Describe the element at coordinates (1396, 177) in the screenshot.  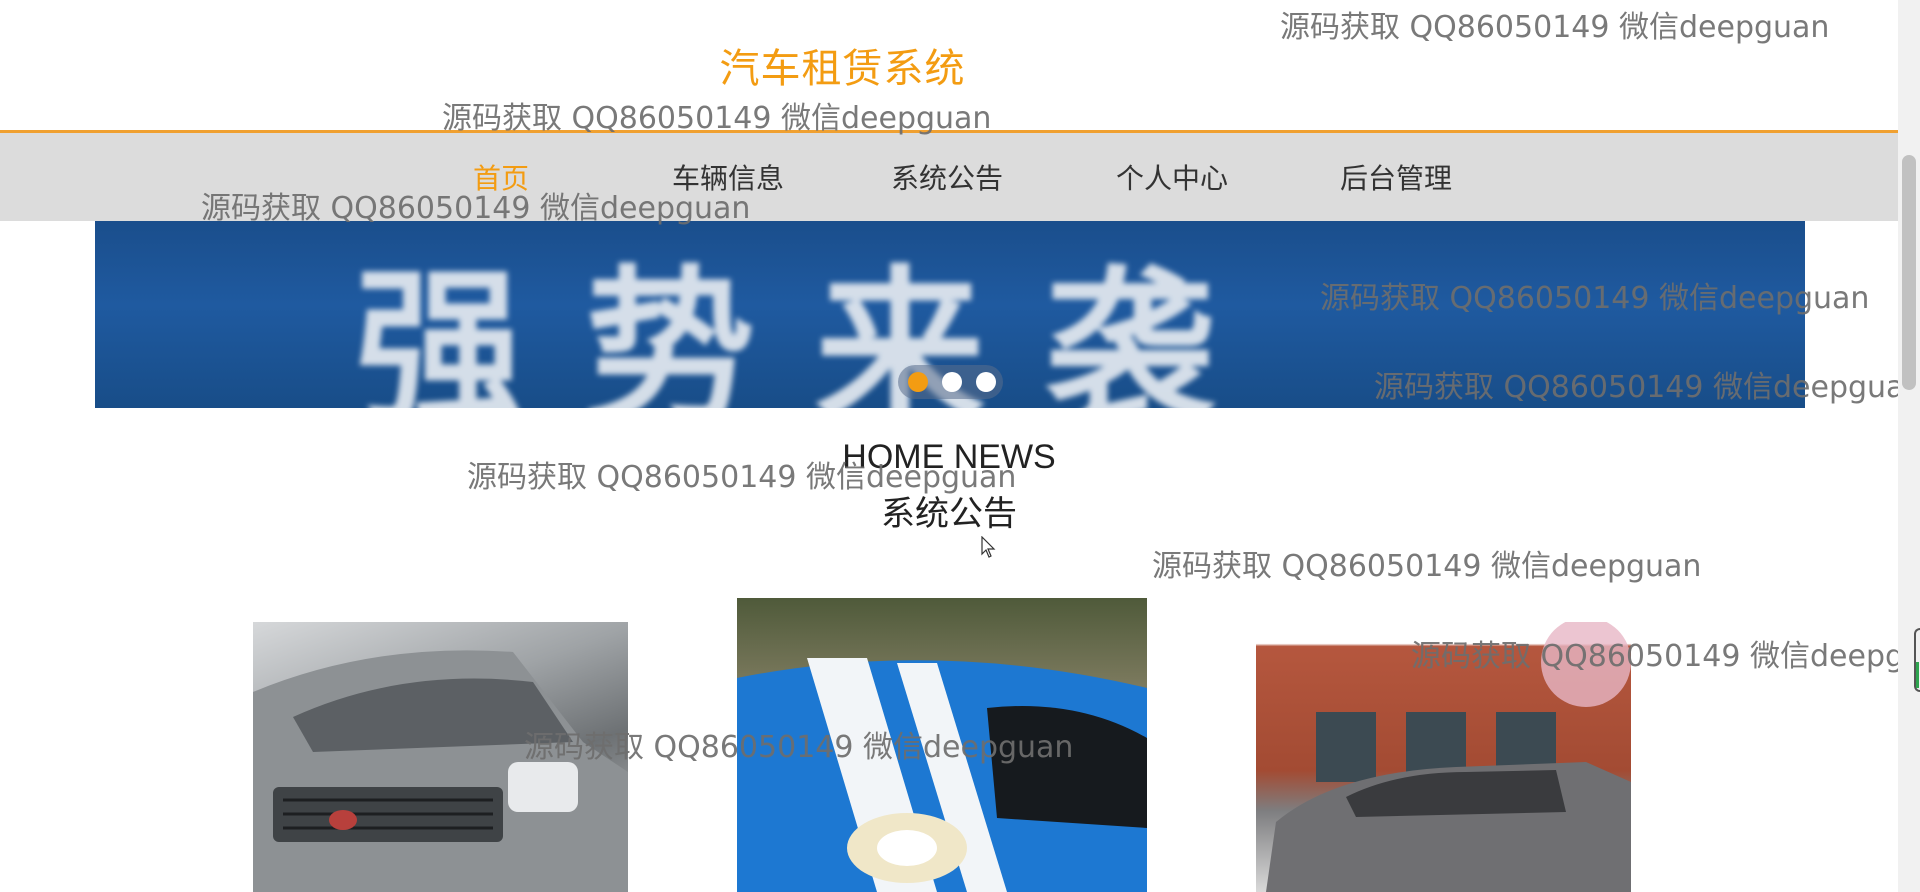
I see `nav-item-admin: 后台管理` at that location.